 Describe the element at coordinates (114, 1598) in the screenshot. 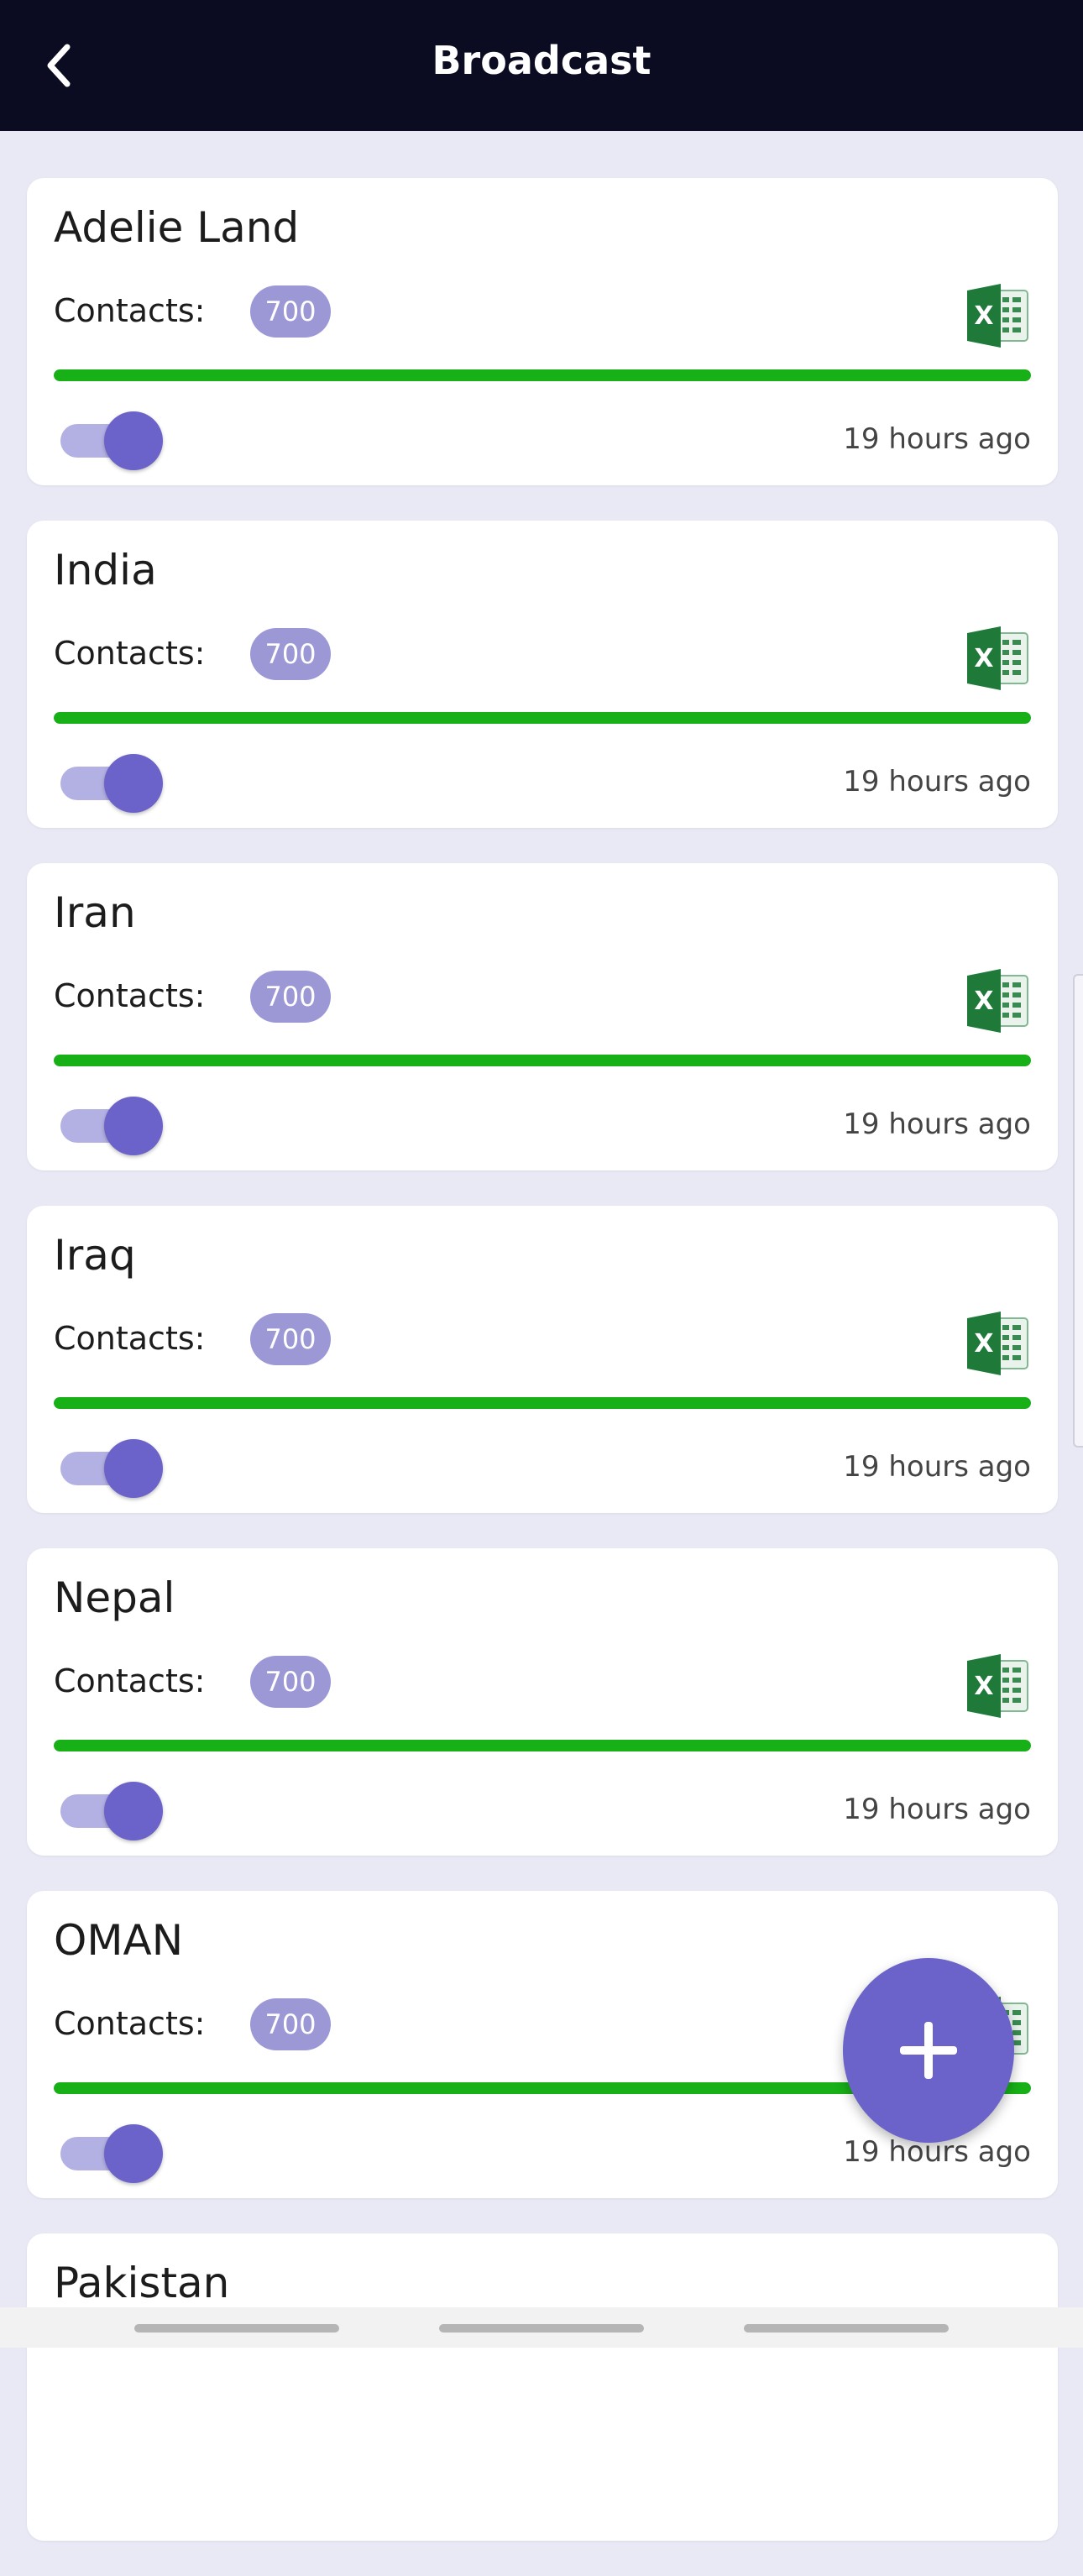

I see `broadcast-name: Nepal` at that location.